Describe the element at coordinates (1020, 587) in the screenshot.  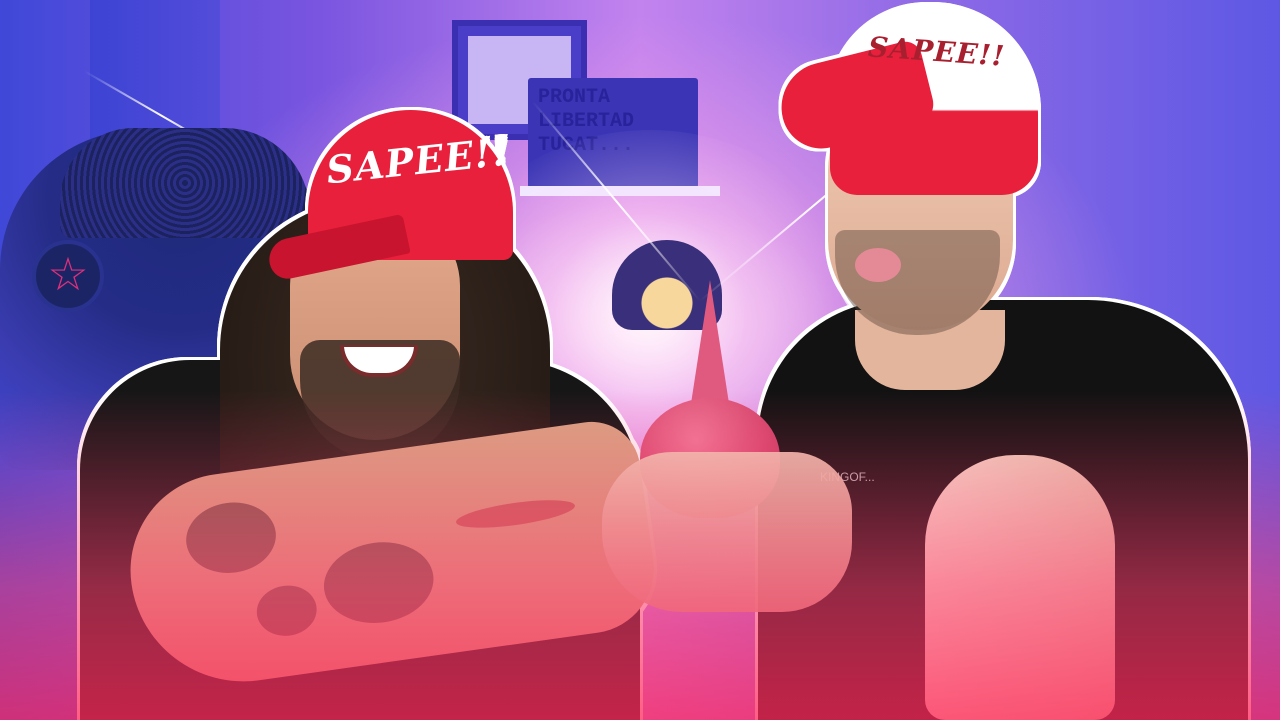
I see `arm-right` at that location.